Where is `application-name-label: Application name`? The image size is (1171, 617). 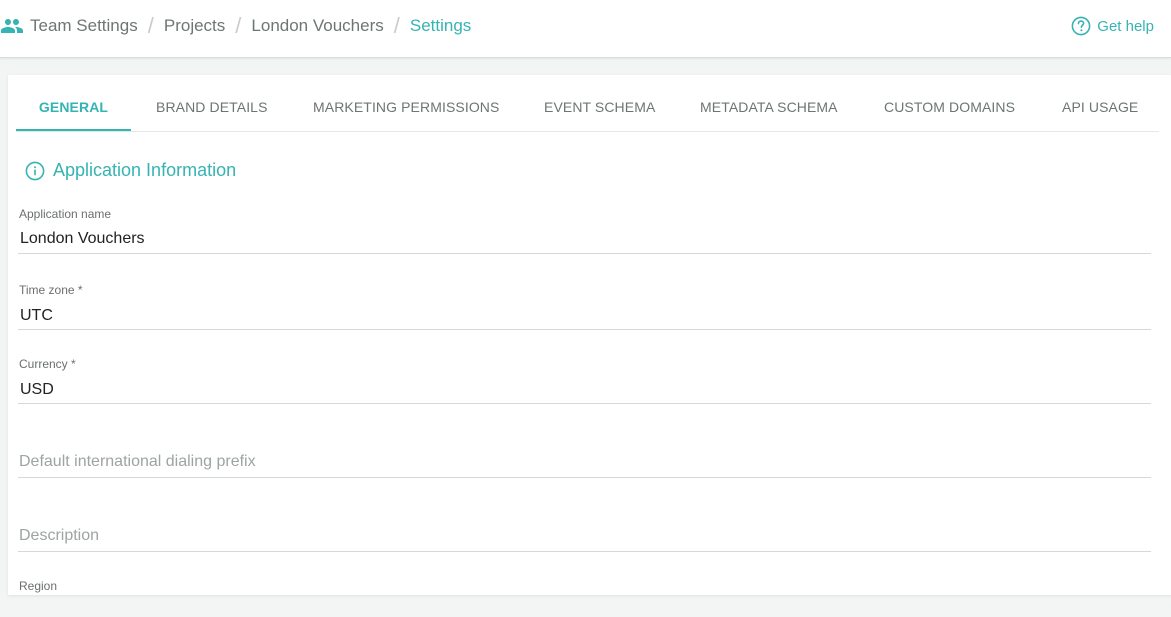 application-name-label: Application name is located at coordinates (65, 214).